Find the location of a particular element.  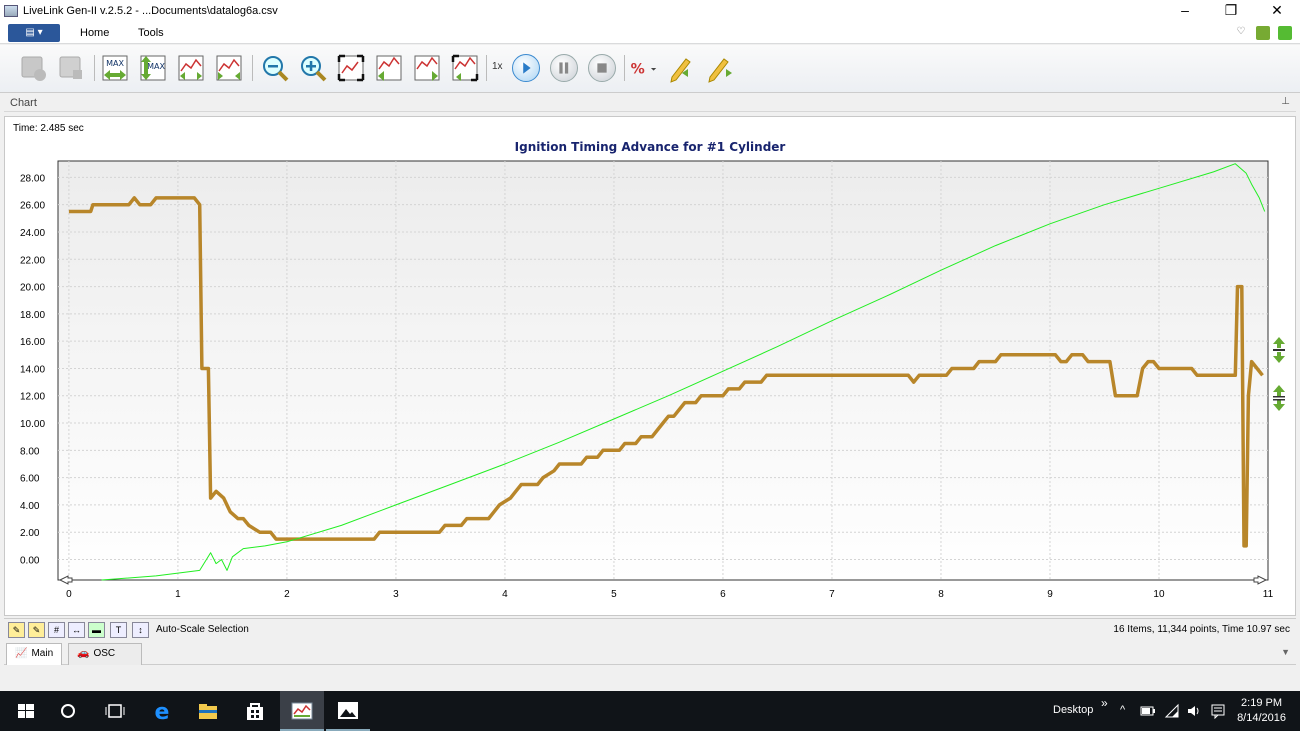

edge-browser-icon: e is located at coordinates (162, 711).